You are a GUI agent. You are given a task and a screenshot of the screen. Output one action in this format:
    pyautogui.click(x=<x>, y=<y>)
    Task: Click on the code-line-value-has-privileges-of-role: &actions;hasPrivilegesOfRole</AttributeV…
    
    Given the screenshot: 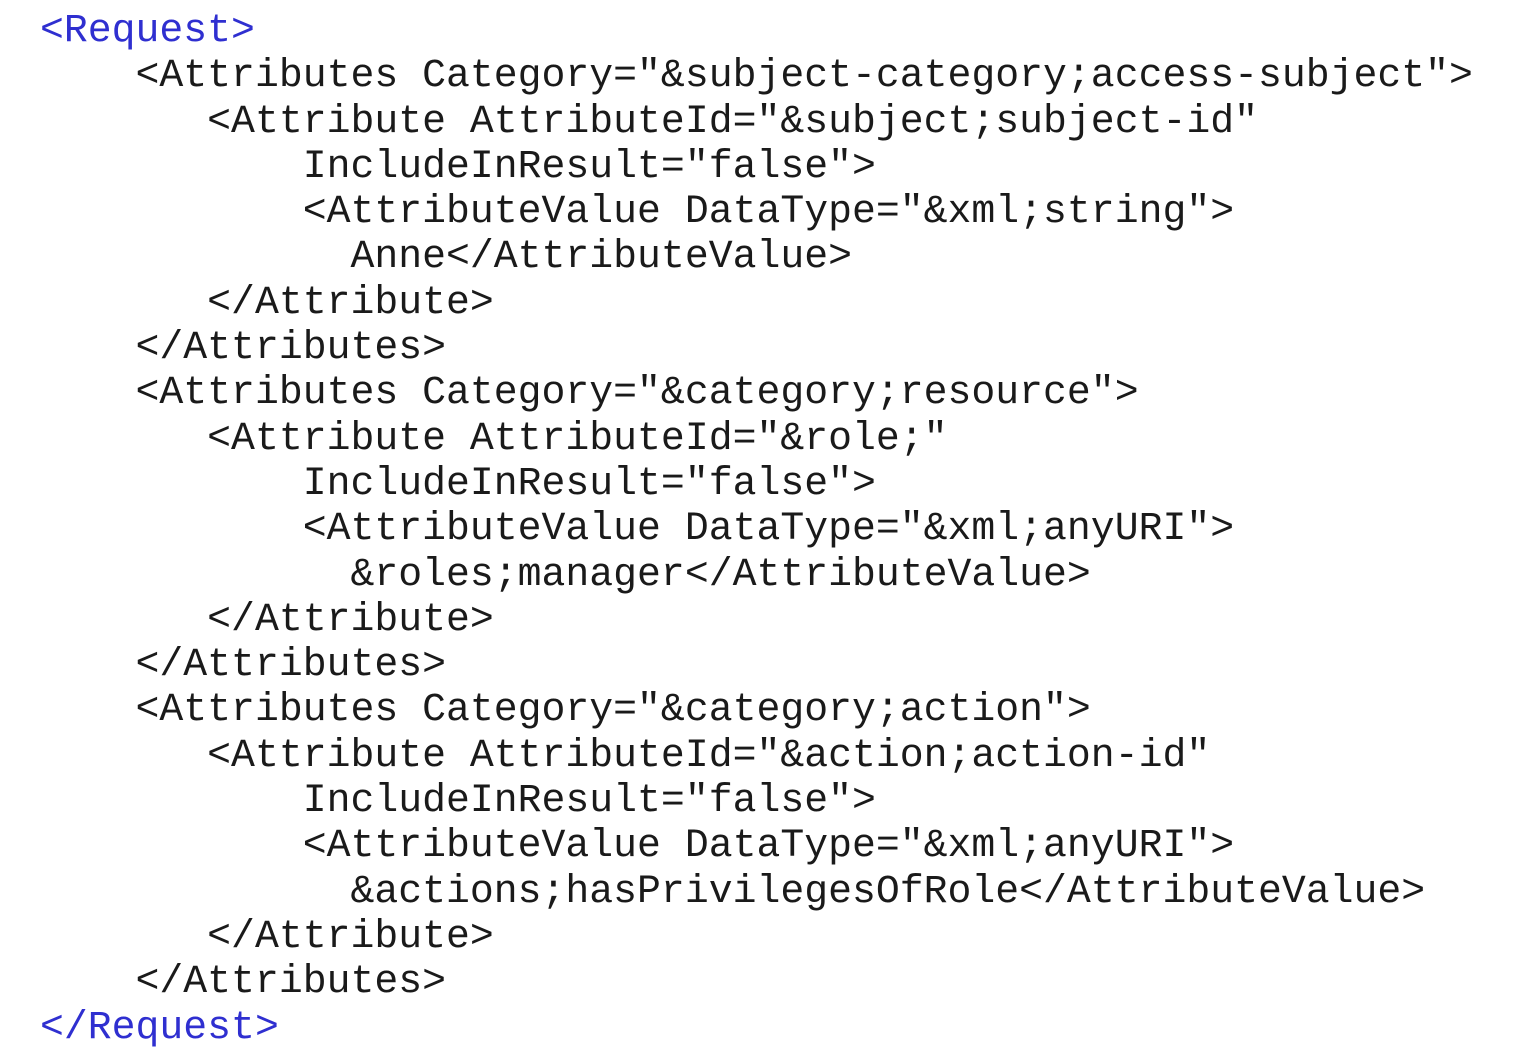 What is the action you would take?
    pyautogui.click(x=733, y=891)
    